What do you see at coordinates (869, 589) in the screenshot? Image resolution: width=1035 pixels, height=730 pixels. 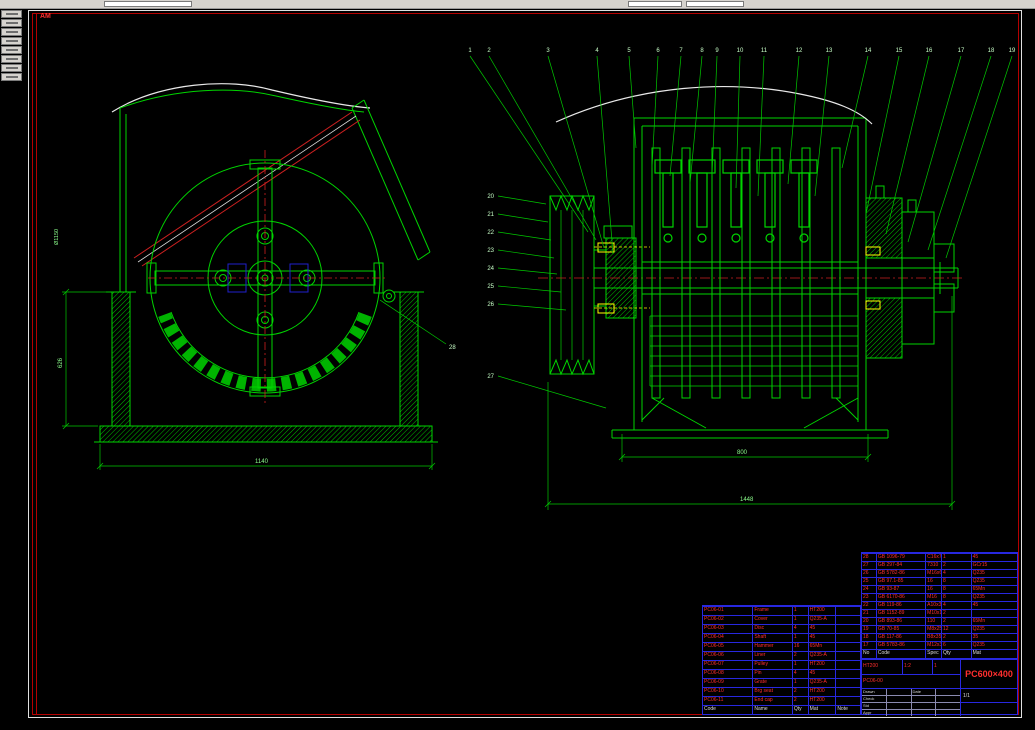 I see `bom-cell: 24` at bounding box center [869, 589].